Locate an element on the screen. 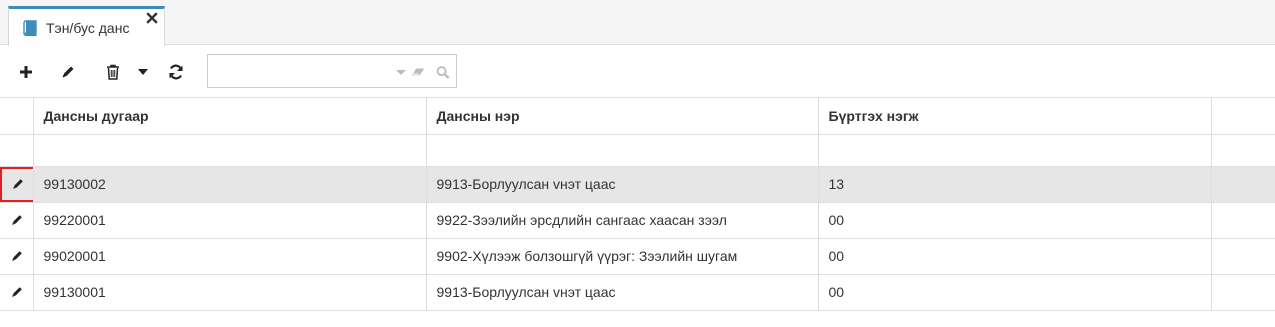 The image size is (1275, 327). refresh-icon is located at coordinates (176, 72).